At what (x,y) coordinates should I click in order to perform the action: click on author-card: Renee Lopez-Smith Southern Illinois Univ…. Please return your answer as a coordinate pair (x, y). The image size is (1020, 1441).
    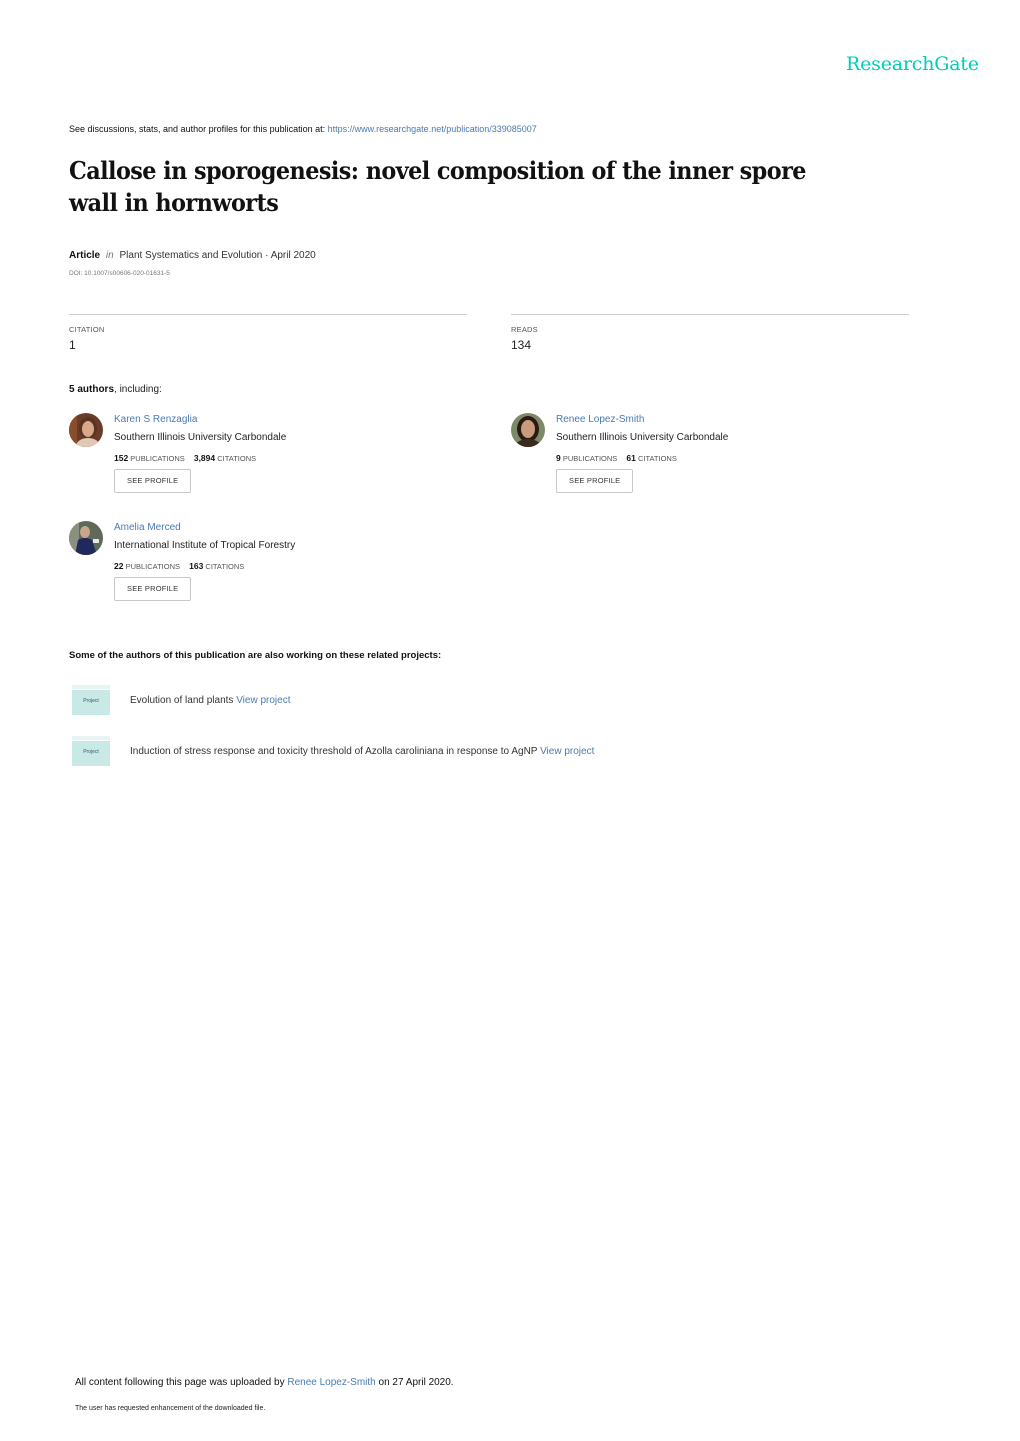
    Looking at the image, I should click on (711, 463).